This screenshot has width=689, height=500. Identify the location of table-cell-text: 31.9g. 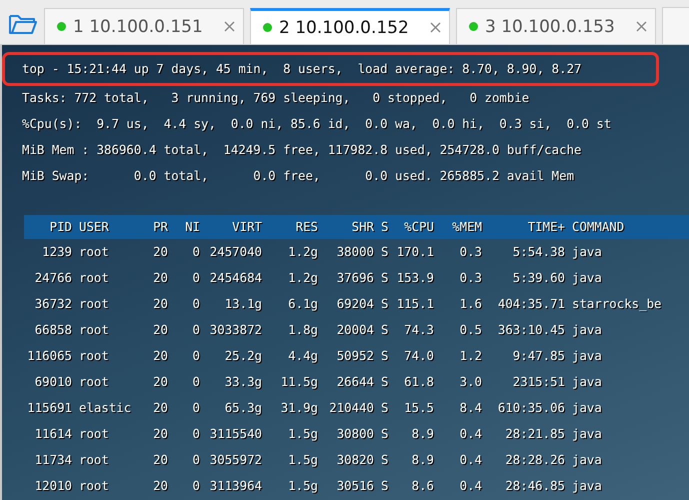
(299, 408).